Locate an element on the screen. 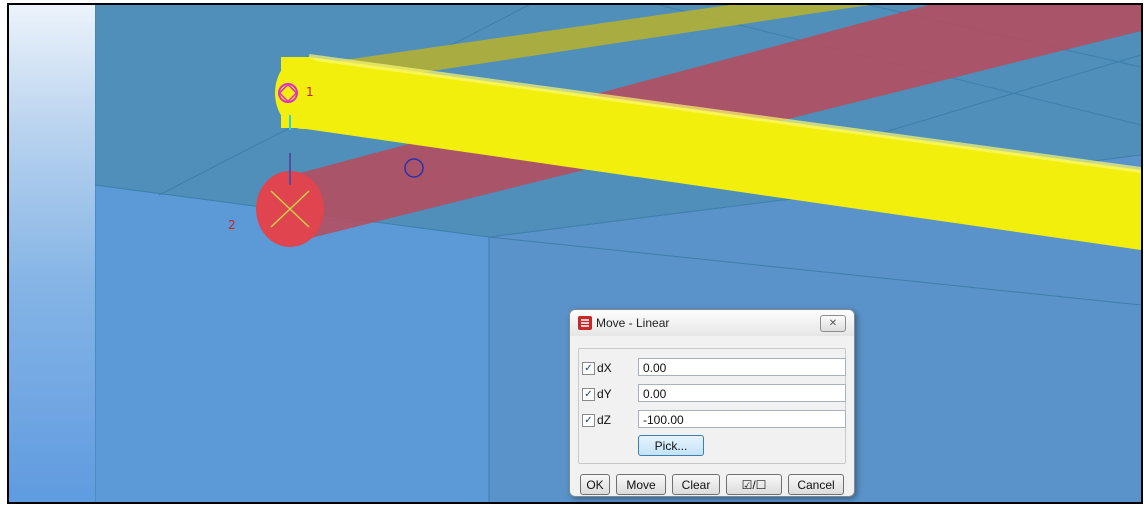 Image resolution: width=1144 pixels, height=508 pixels. dialog-title: Move - Linear is located at coordinates (633, 323).